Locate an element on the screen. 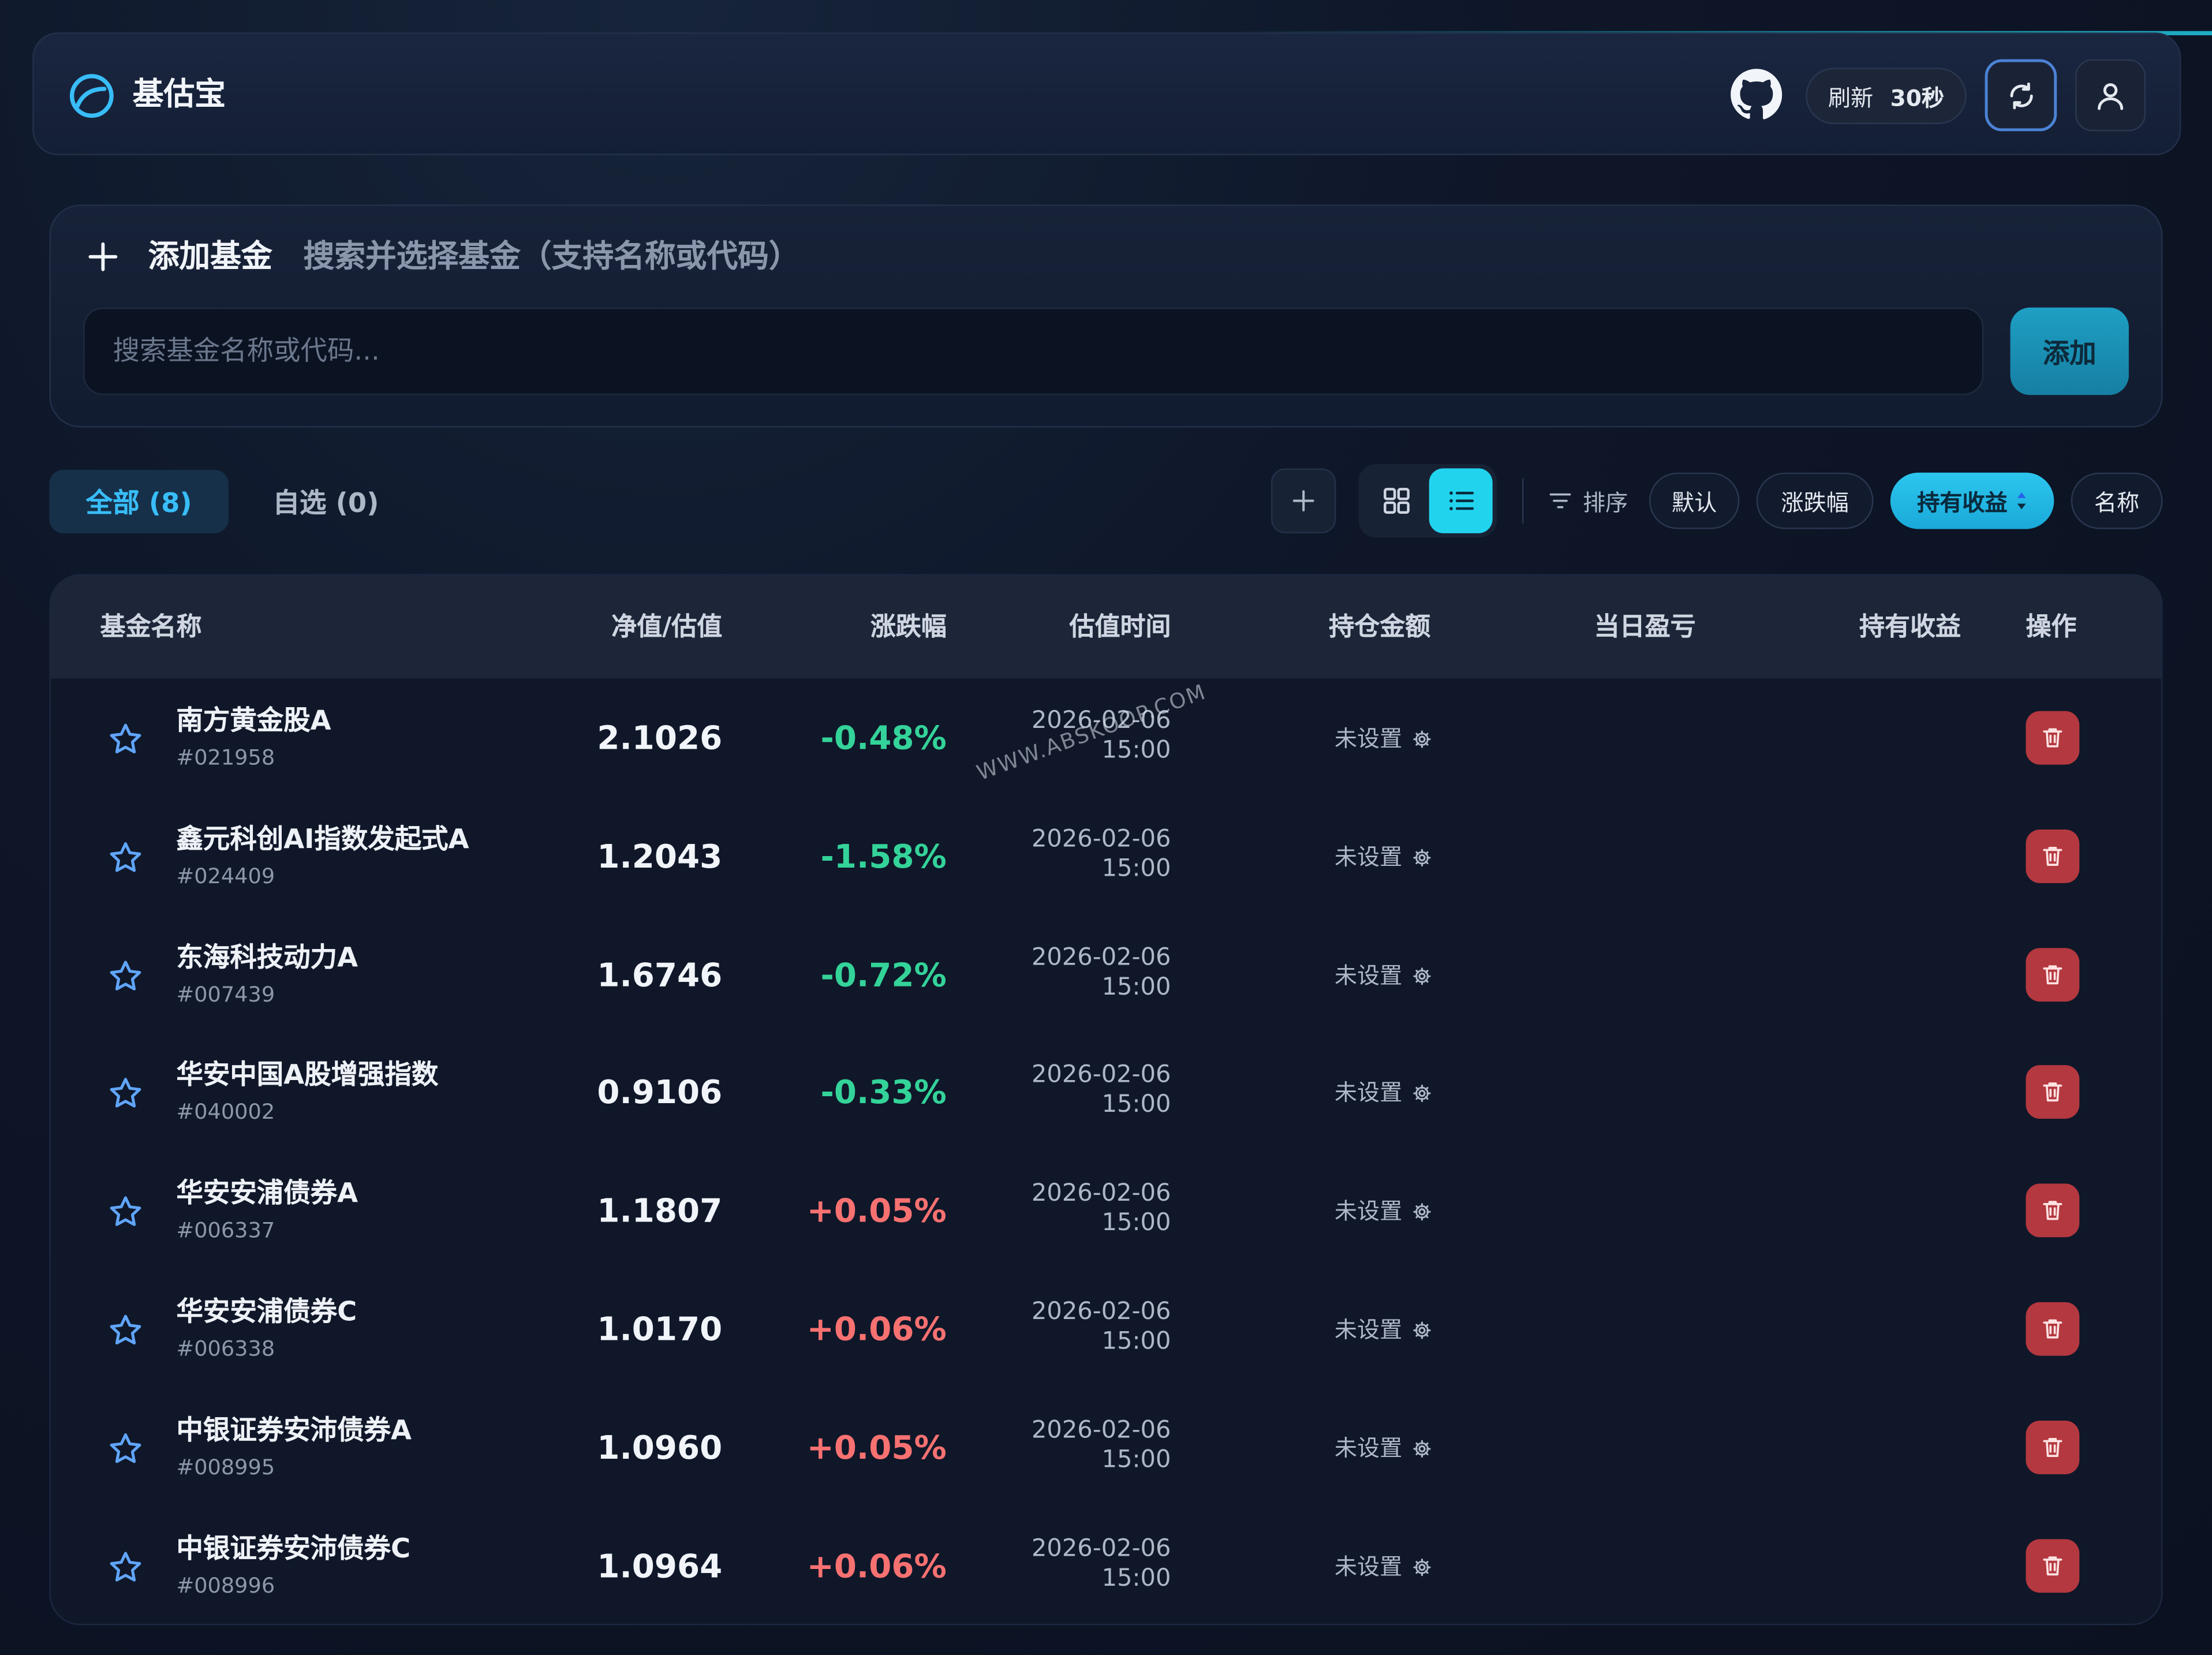 This screenshot has width=2212, height=1655. tab-favorites: 自选 (0) is located at coordinates (326, 502).